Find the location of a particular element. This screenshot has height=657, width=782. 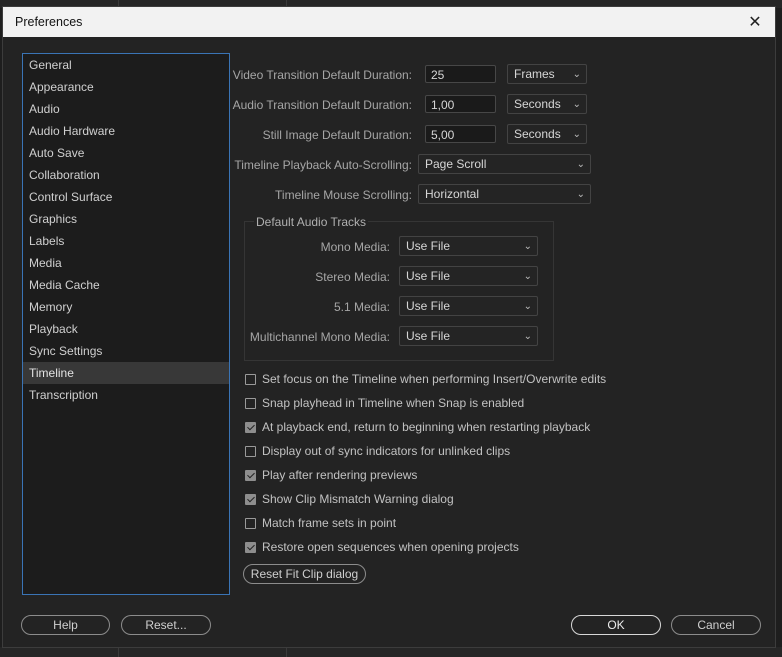

playback-autoscroll-label: Timeline Playback Auto-Scrolling: is located at coordinates (323, 165).